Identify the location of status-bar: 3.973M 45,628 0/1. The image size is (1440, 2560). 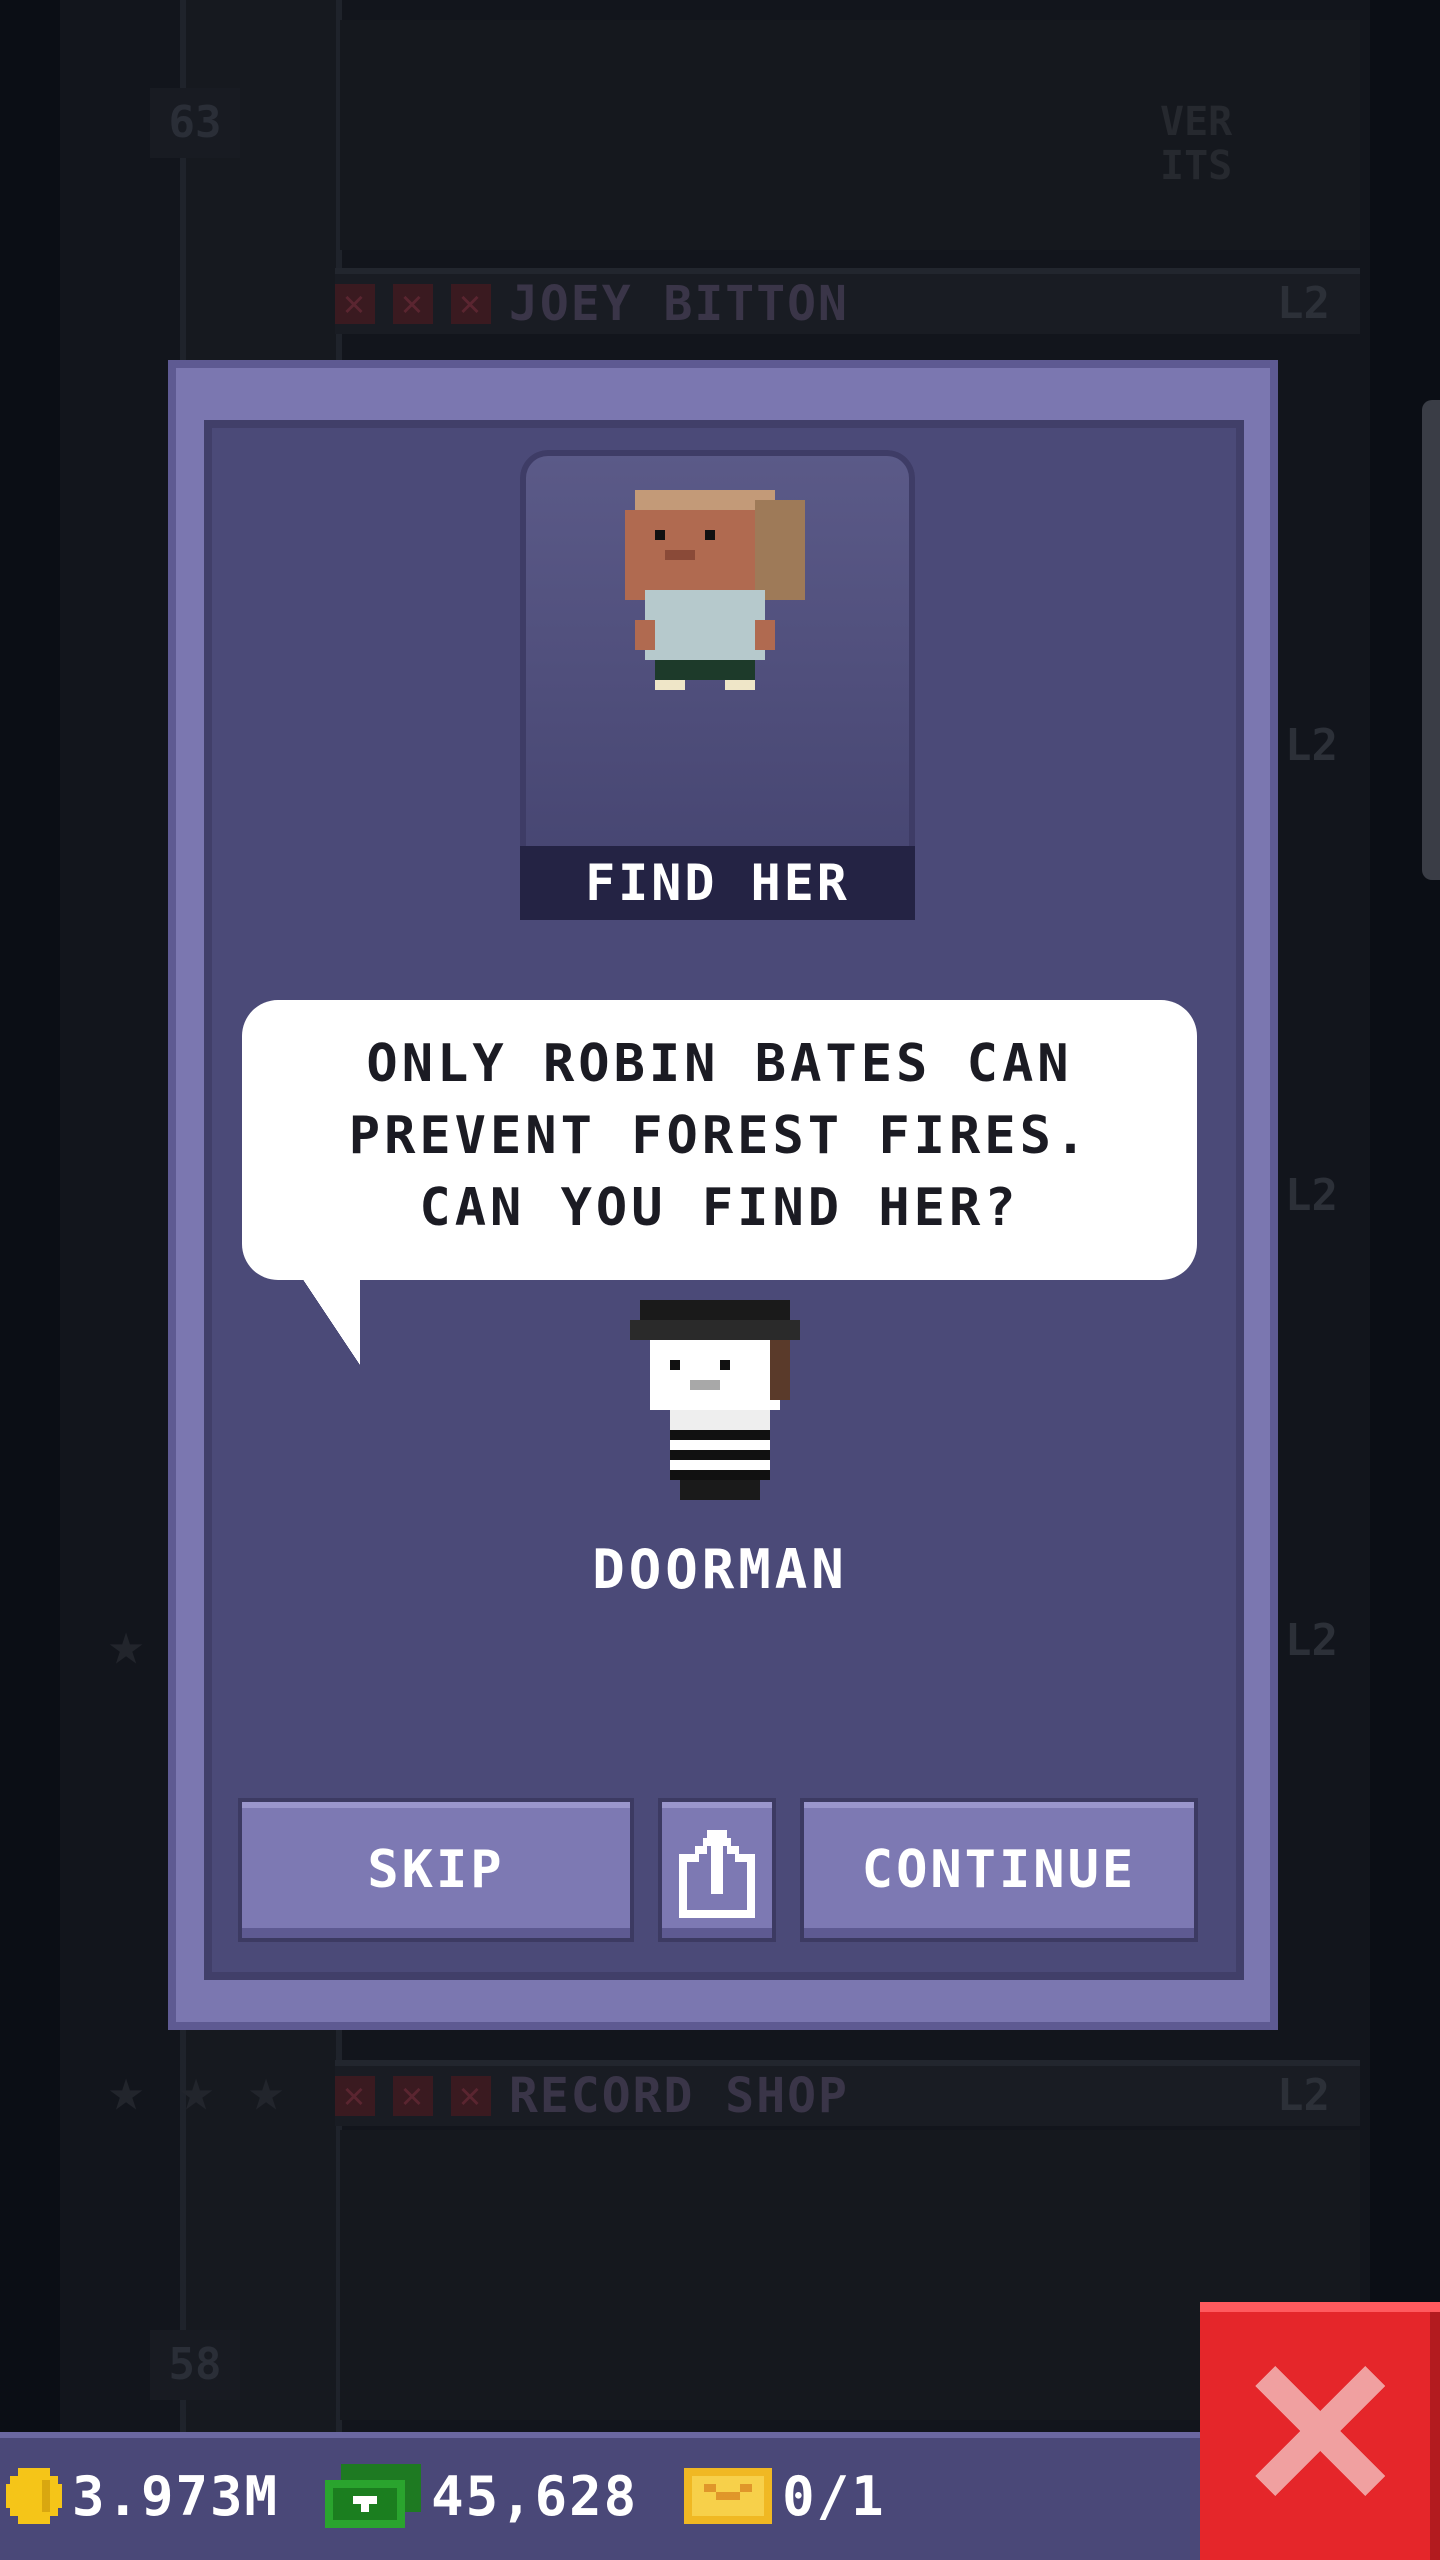
(600, 2496).